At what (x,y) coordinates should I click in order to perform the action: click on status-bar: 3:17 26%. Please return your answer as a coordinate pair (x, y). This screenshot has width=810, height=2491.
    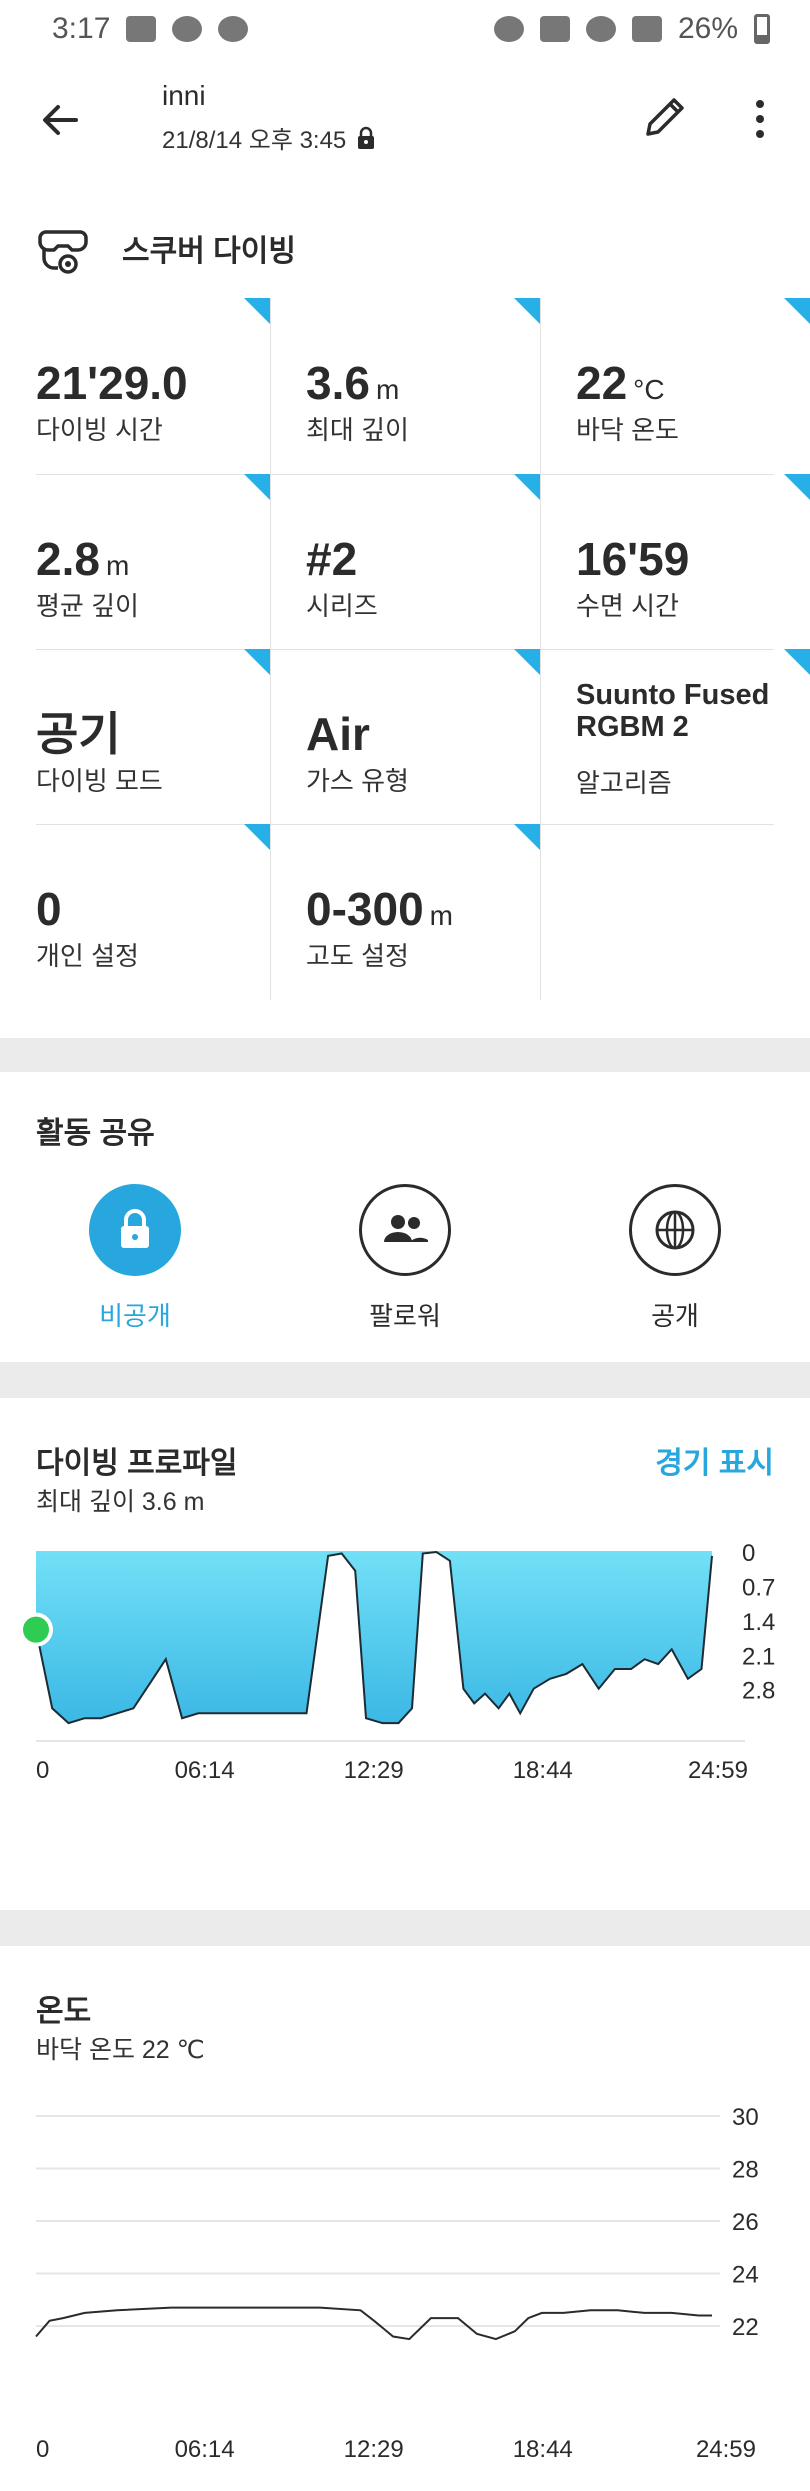
    Looking at the image, I should click on (405, 29).